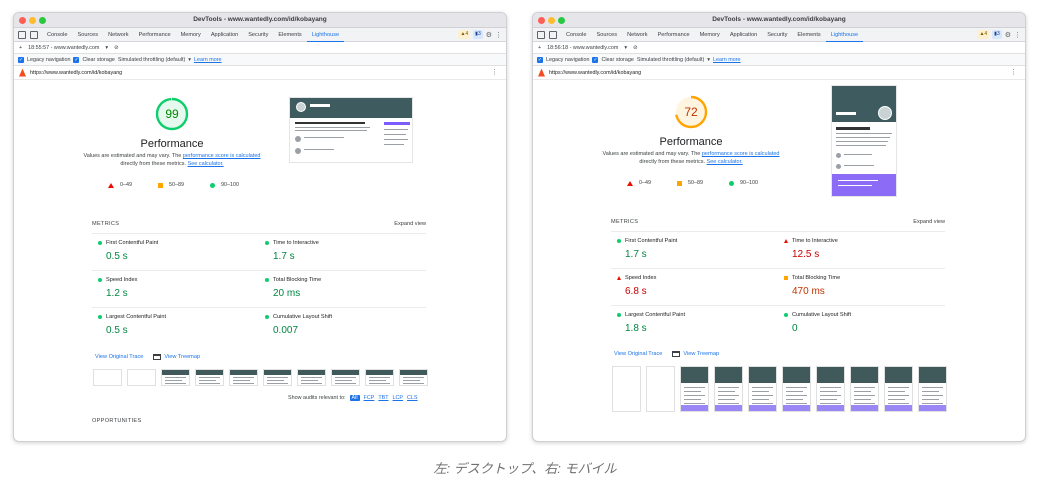  What do you see at coordinates (779, 389) in the screenshot?
I see `filmstrip` at bounding box center [779, 389].